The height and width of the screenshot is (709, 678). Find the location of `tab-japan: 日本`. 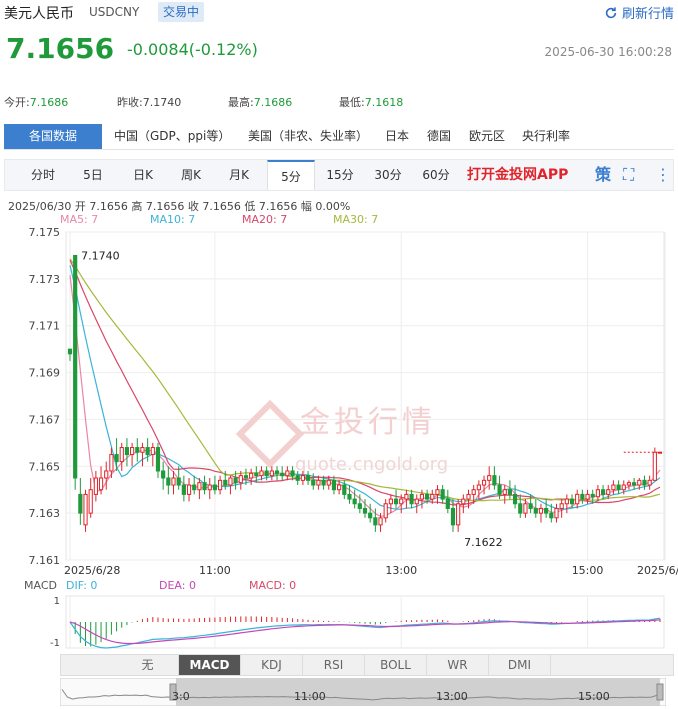

tab-japan: 日本 is located at coordinates (397, 136).